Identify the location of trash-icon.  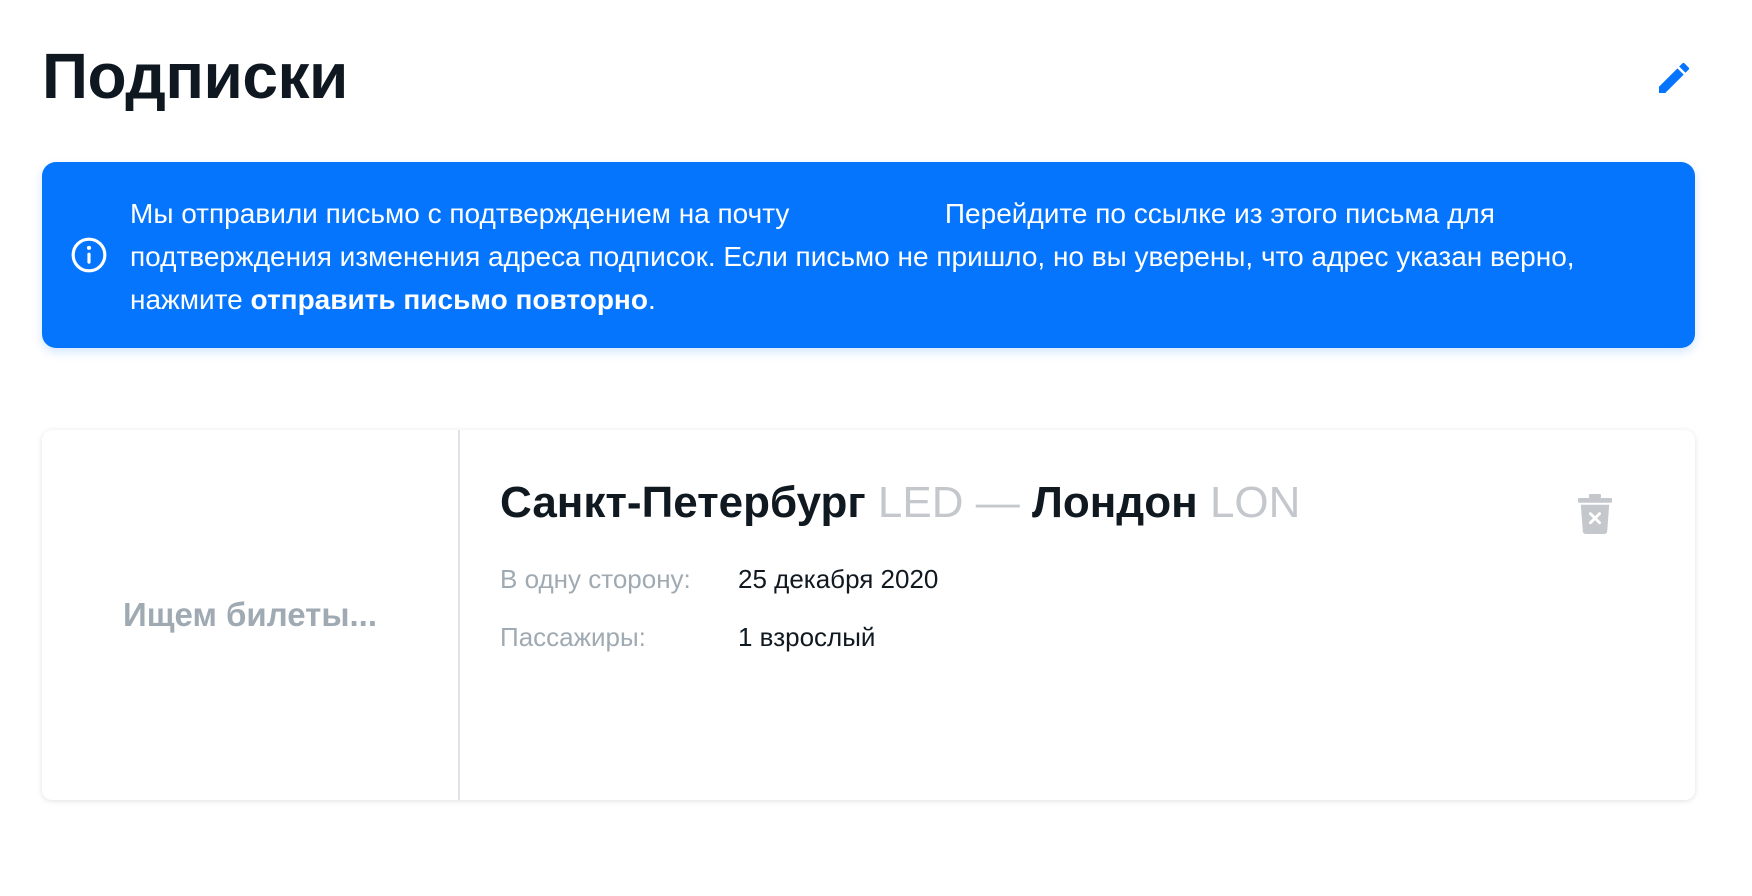
(1595, 514).